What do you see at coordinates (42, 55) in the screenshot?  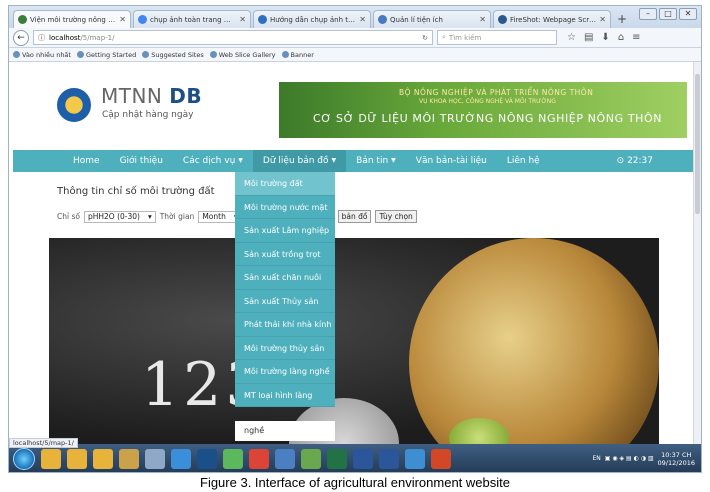 I see `bookmark-item: Vào nhiều nhất` at bounding box center [42, 55].